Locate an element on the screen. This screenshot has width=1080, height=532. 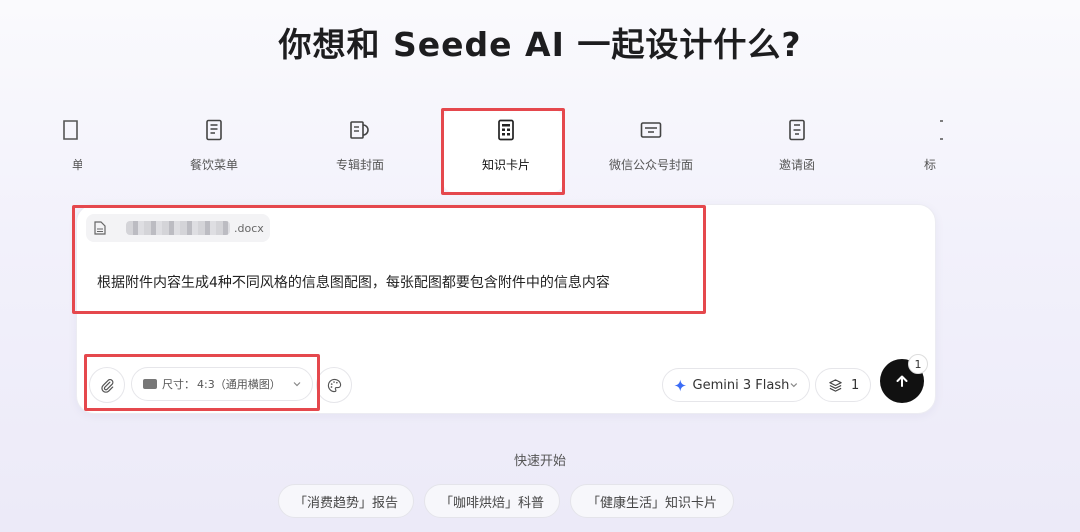
prompt-input: 根据附件内容生成4种不同风格的信息图配图，每张配图都要包含附件中的信息内容 is located at coordinates (353, 282).